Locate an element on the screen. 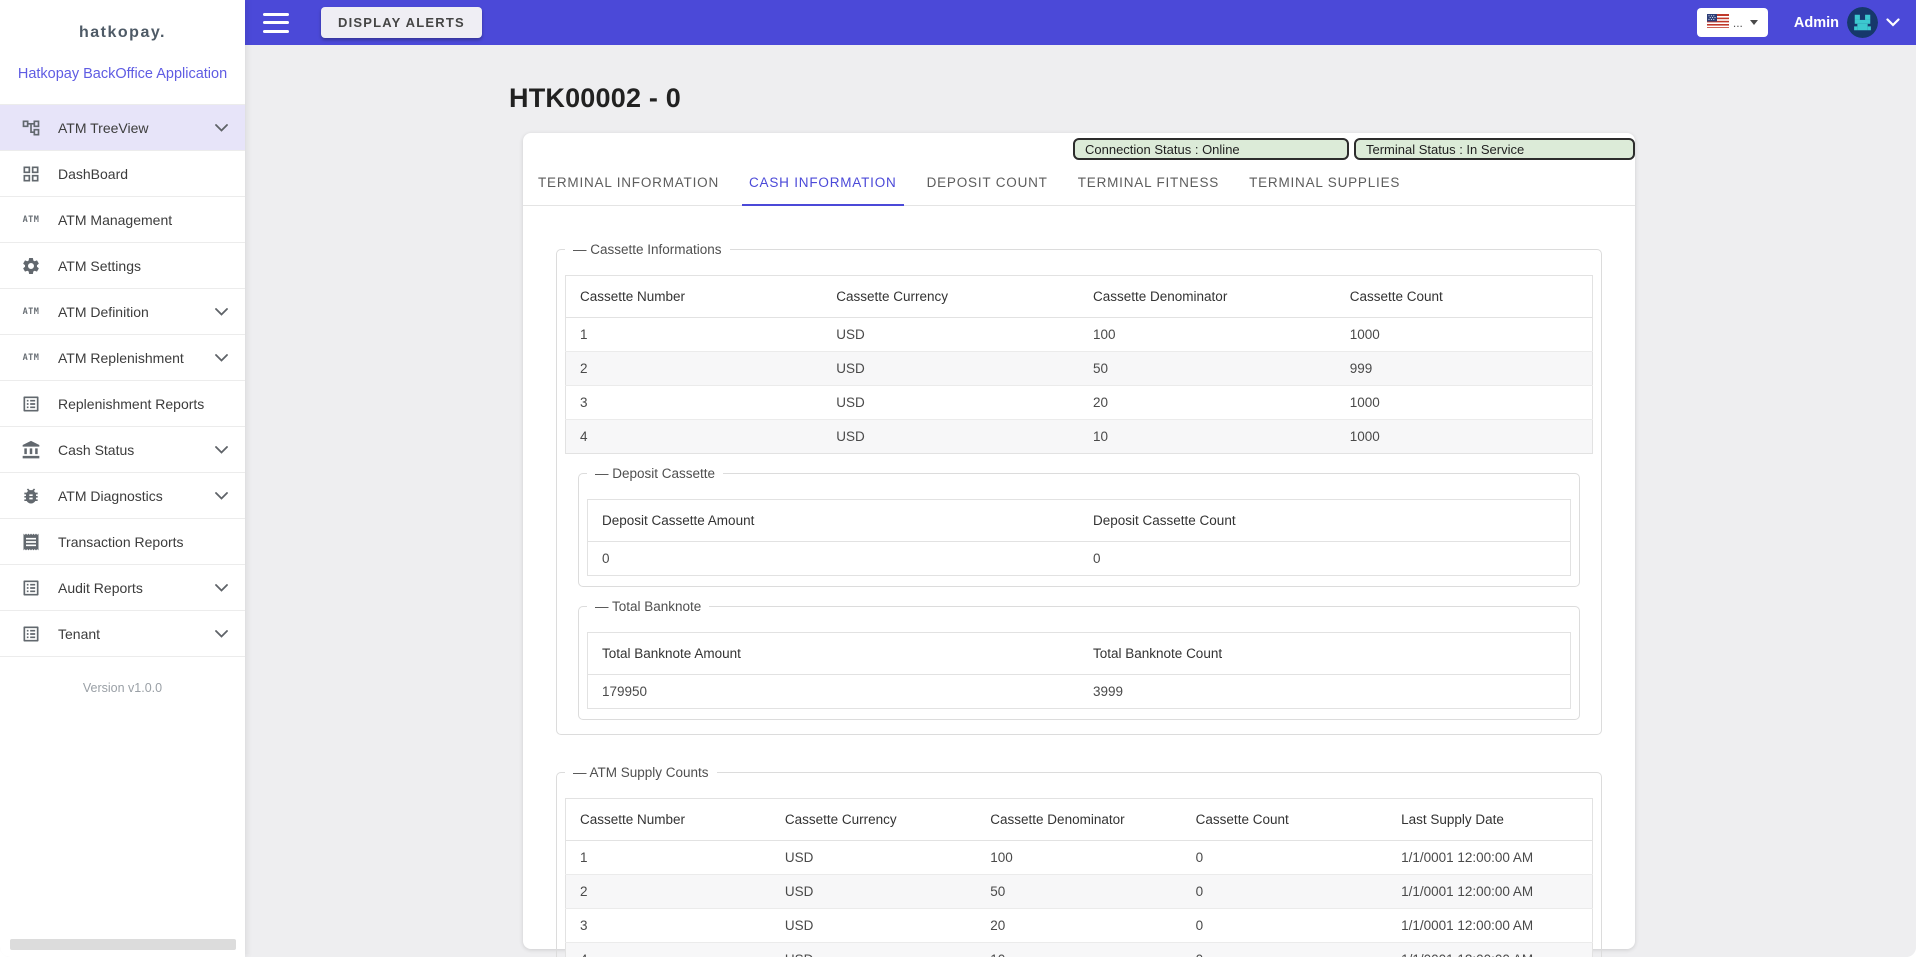  gear-icon is located at coordinates (31, 266).